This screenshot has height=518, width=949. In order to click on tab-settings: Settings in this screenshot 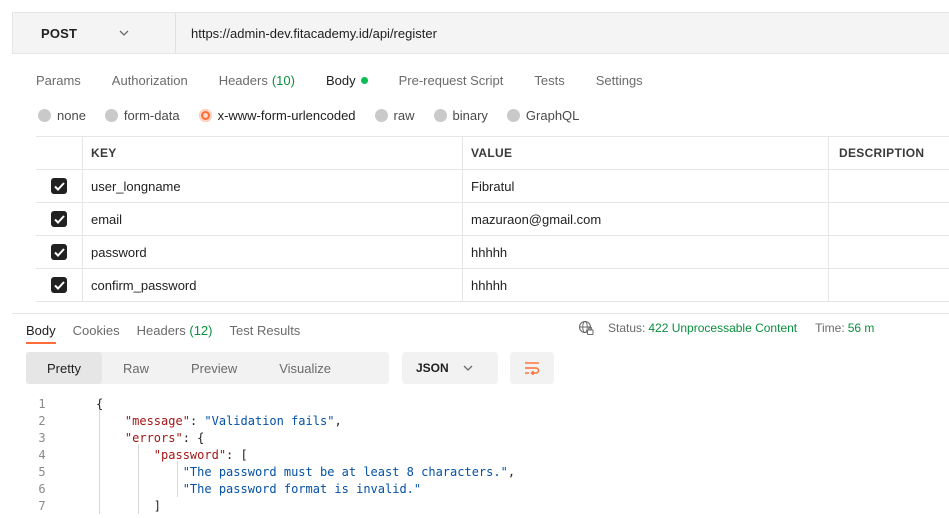, I will do `click(619, 80)`.